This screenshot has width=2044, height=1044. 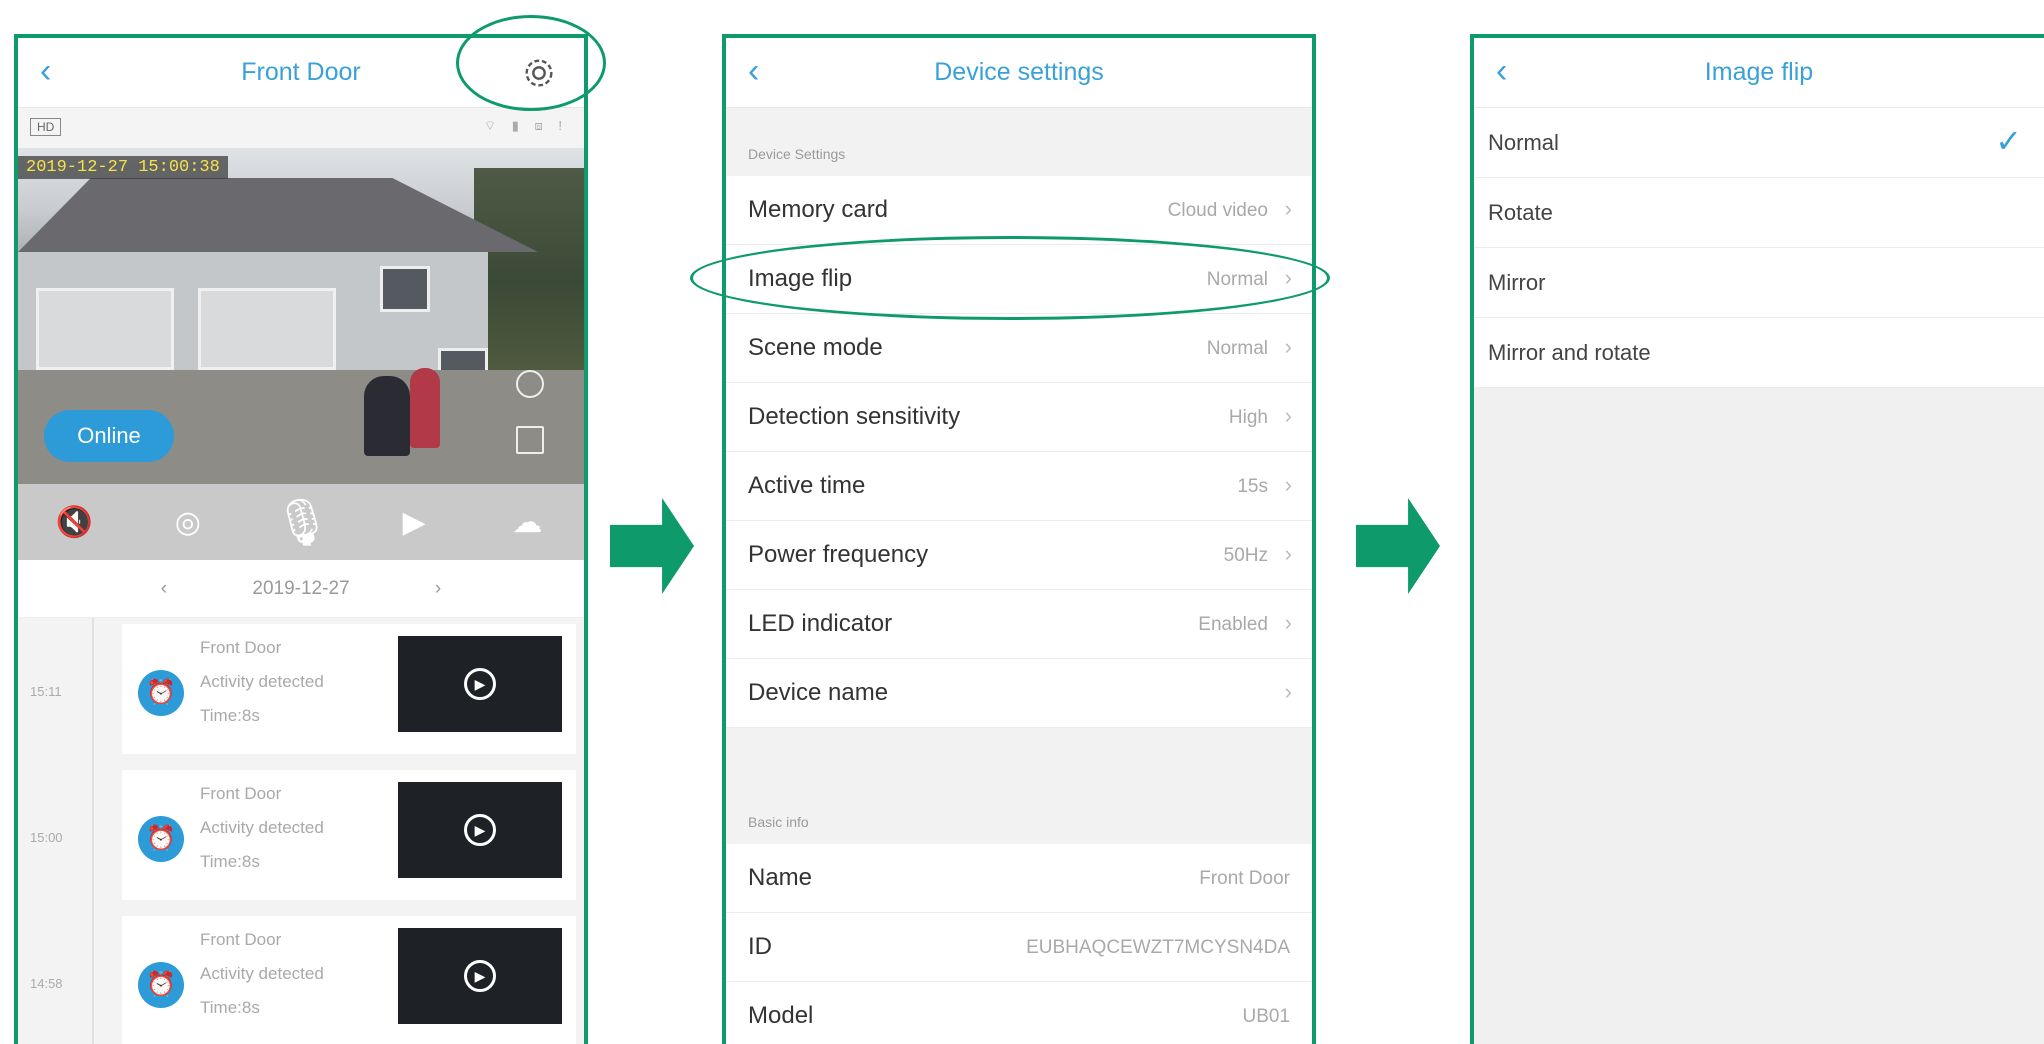 What do you see at coordinates (1019, 878) in the screenshot?
I see `info-name: Name Front Door` at bounding box center [1019, 878].